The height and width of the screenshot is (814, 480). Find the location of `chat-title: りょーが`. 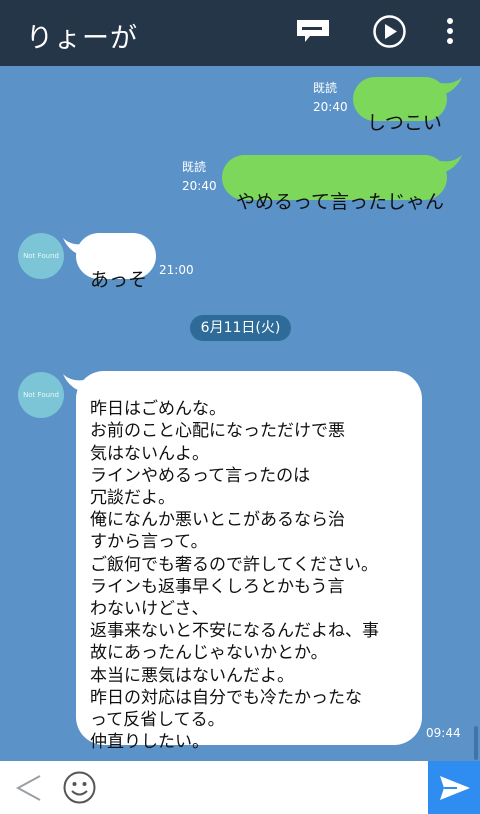

chat-title: りょーが is located at coordinates (82, 38).